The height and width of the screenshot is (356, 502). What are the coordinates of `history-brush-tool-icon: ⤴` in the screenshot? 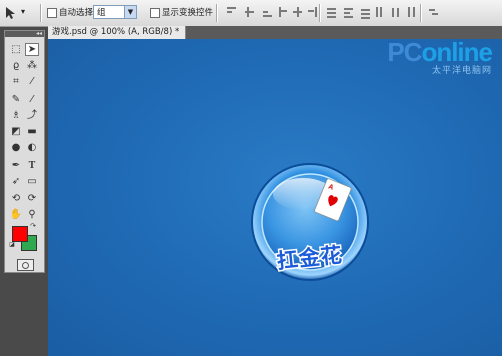 It's located at (32, 115).